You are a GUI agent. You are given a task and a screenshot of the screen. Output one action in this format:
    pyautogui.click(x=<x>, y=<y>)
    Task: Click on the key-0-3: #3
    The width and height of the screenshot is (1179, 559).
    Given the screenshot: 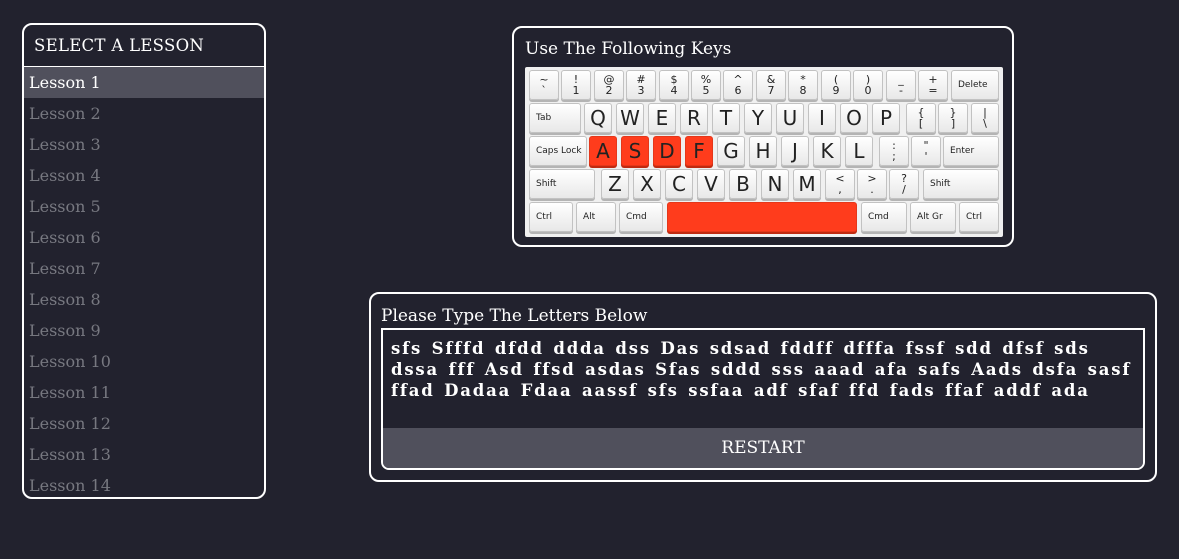 What is the action you would take?
    pyautogui.click(x=641, y=85)
    